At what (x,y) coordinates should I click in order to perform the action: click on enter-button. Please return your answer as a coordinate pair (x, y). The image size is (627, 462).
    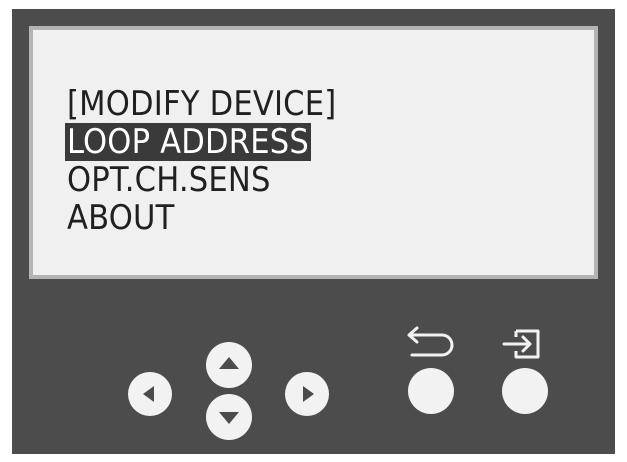
    Looking at the image, I should click on (525, 391).